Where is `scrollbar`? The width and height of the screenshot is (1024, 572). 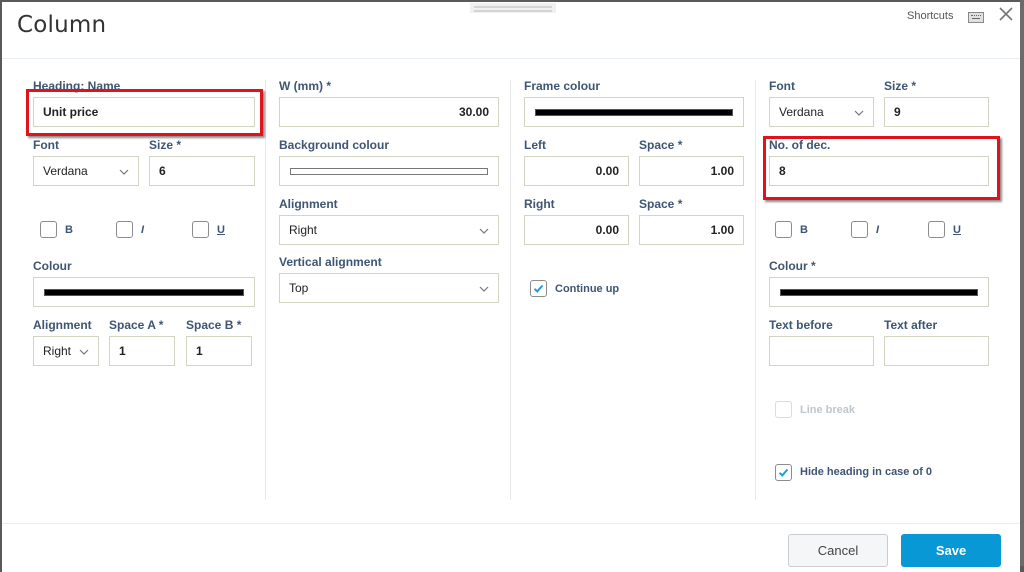
scrollbar is located at coordinates (1022, 283).